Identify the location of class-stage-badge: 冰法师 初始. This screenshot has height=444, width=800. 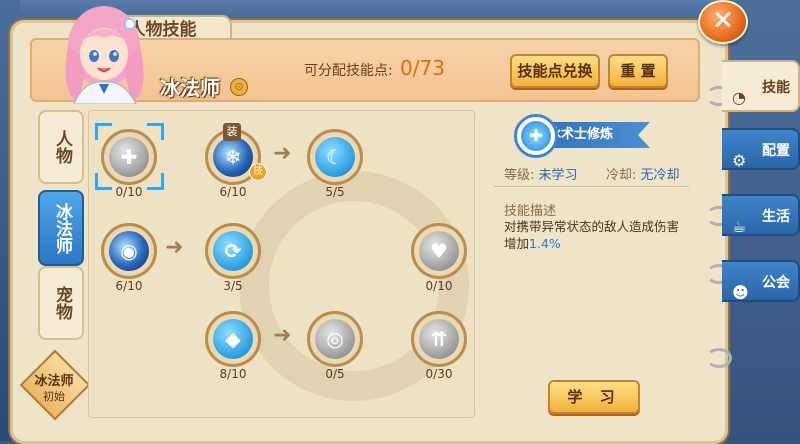
(55, 385).